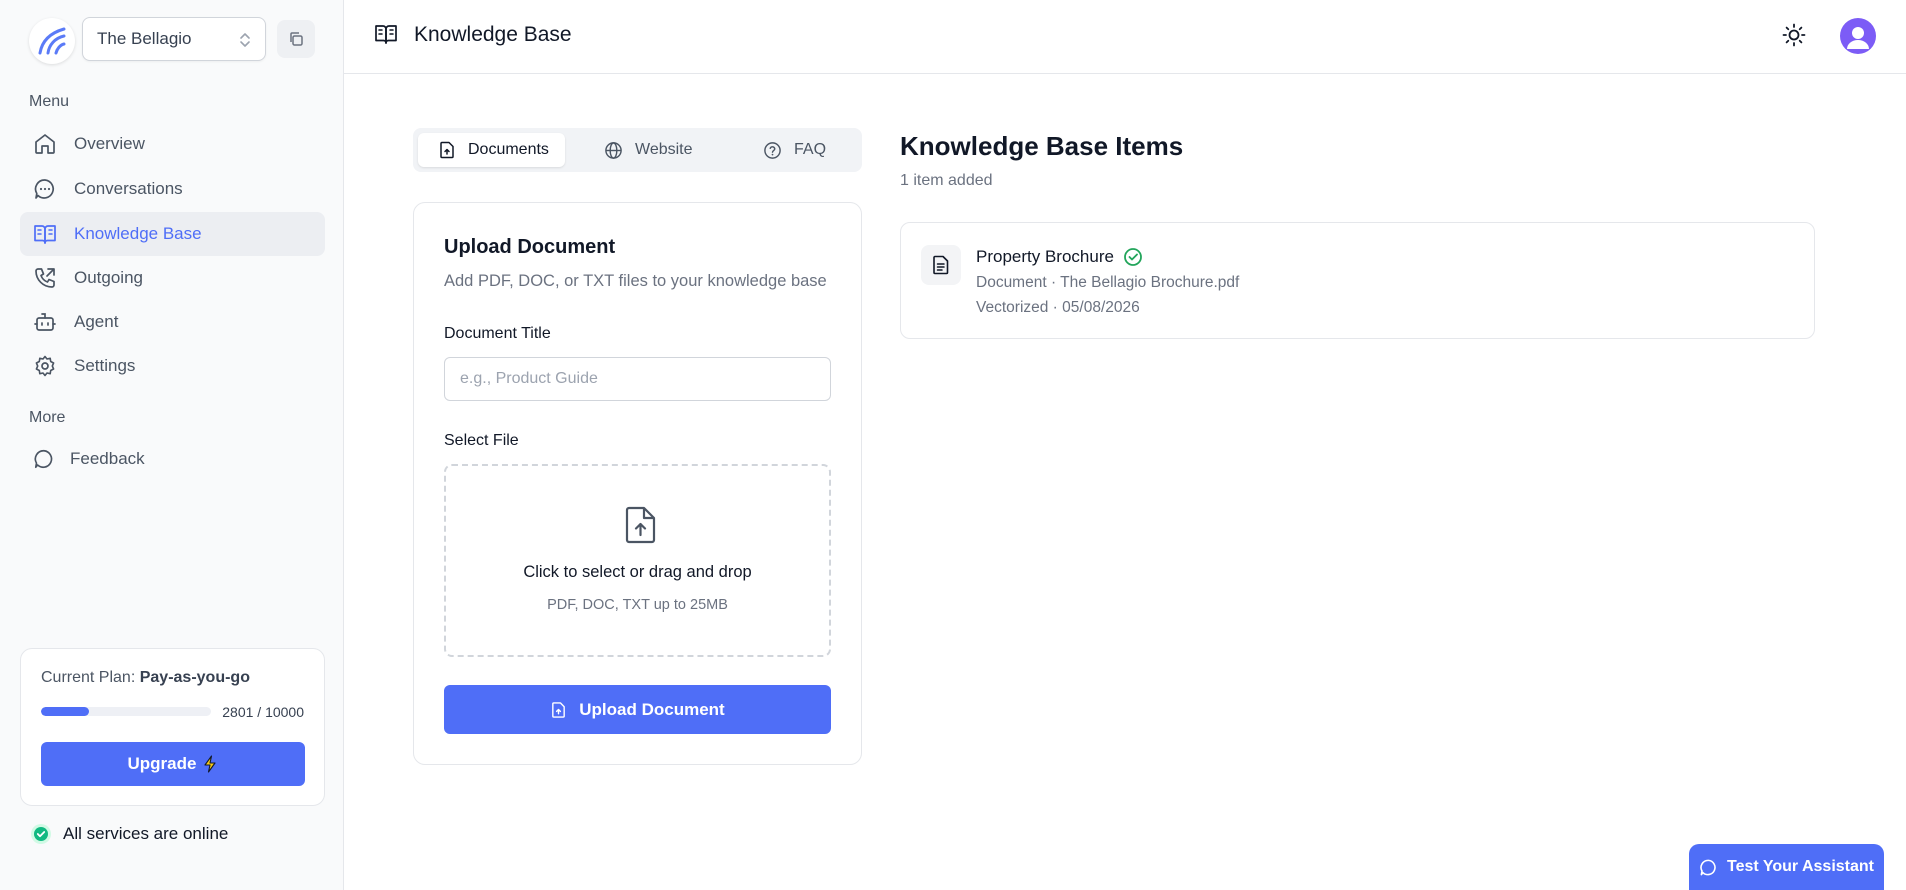 The height and width of the screenshot is (890, 1906). I want to click on status-text: All services are online, so click(146, 833).